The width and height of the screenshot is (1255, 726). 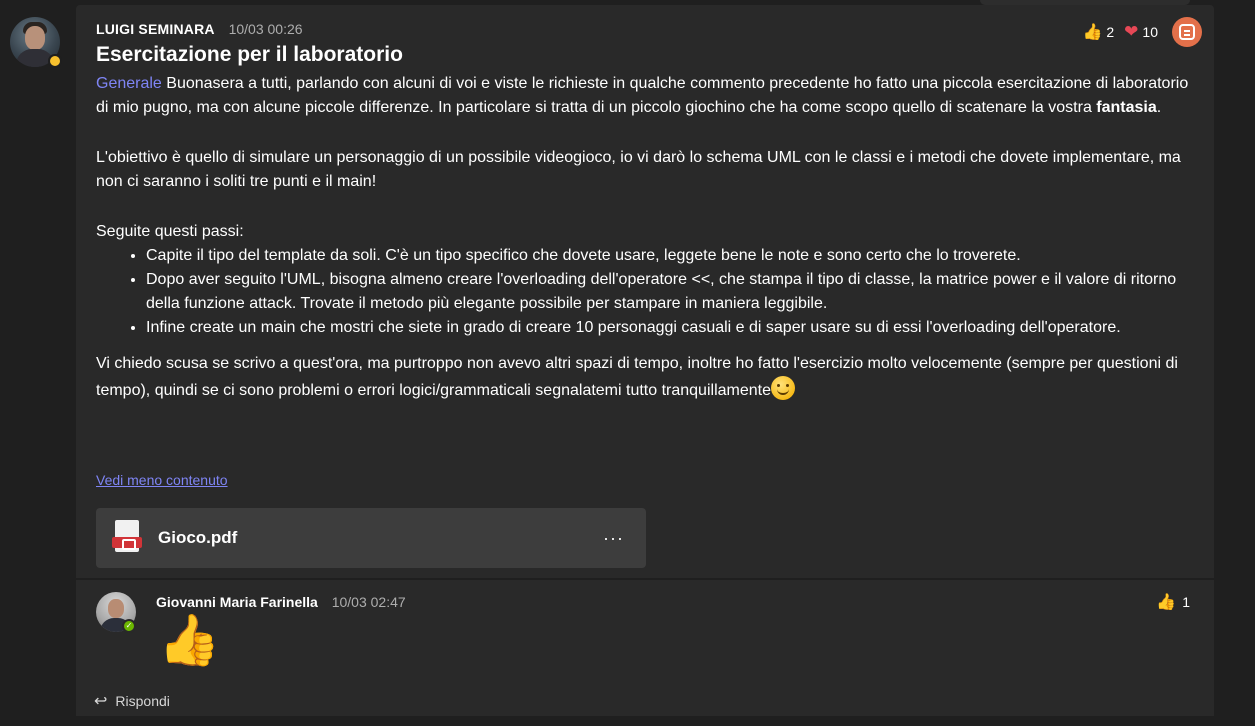 What do you see at coordinates (197, 538) in the screenshot?
I see `attachment-file-name: Gioco.pdf` at bounding box center [197, 538].